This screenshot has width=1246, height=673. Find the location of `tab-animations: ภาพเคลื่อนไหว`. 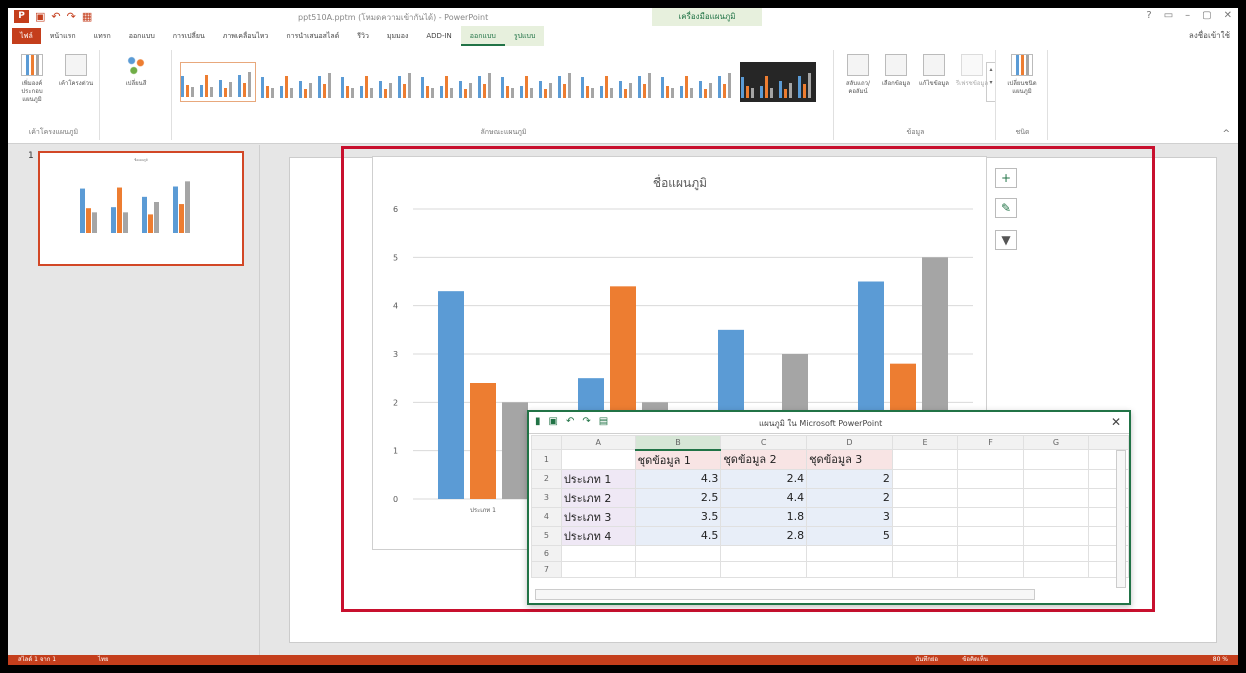

tab-animations: ภาพเคลื่อนไหว is located at coordinates (246, 36).